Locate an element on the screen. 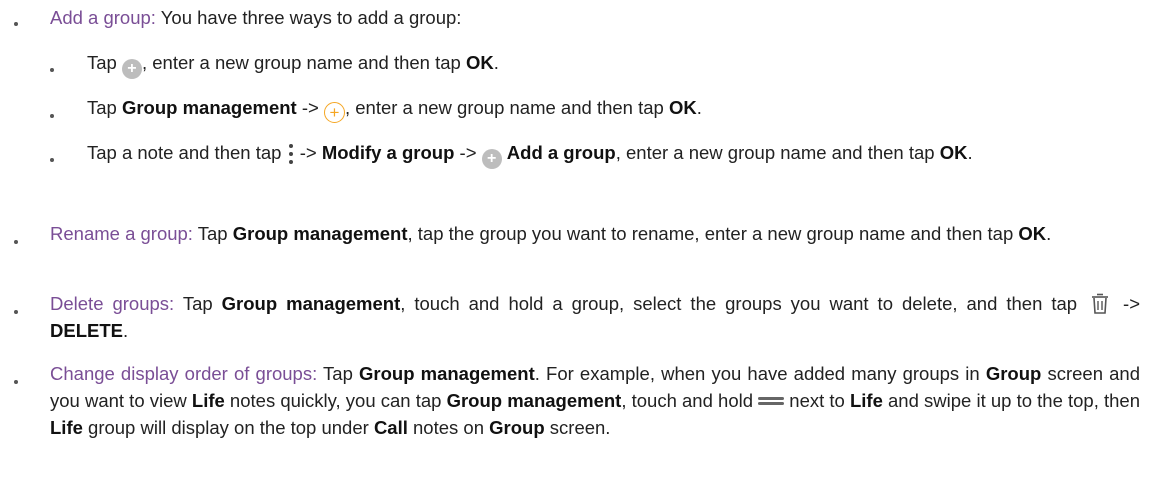  call-label: Call is located at coordinates (390, 427).